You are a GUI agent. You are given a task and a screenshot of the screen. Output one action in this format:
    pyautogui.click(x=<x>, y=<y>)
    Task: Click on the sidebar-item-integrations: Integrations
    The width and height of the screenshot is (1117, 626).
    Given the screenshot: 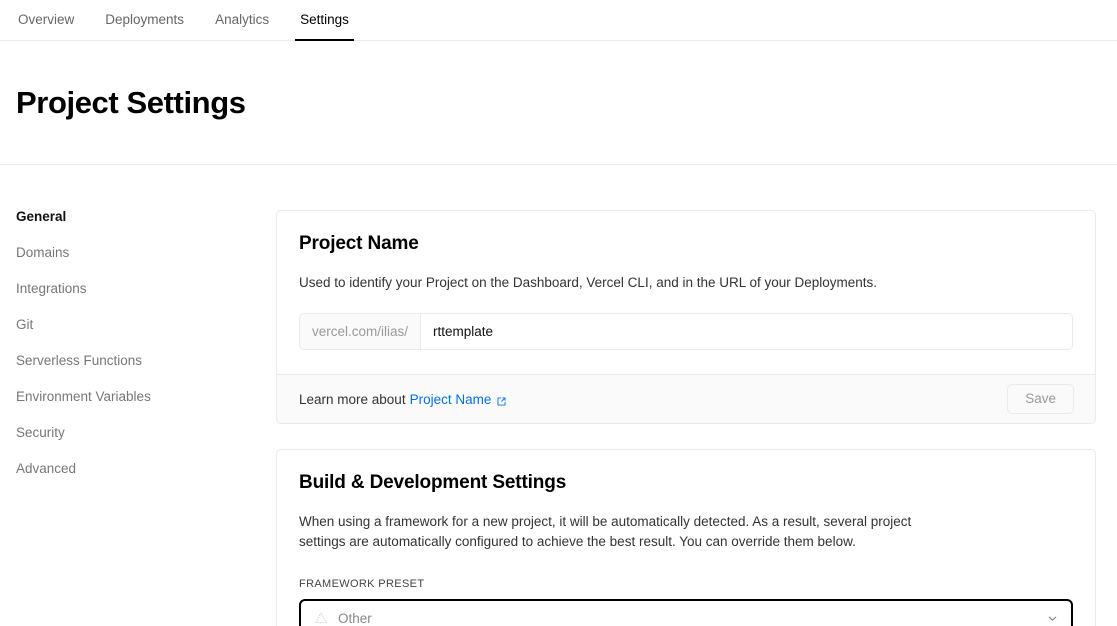 What is the action you would take?
    pyautogui.click(x=146, y=289)
    